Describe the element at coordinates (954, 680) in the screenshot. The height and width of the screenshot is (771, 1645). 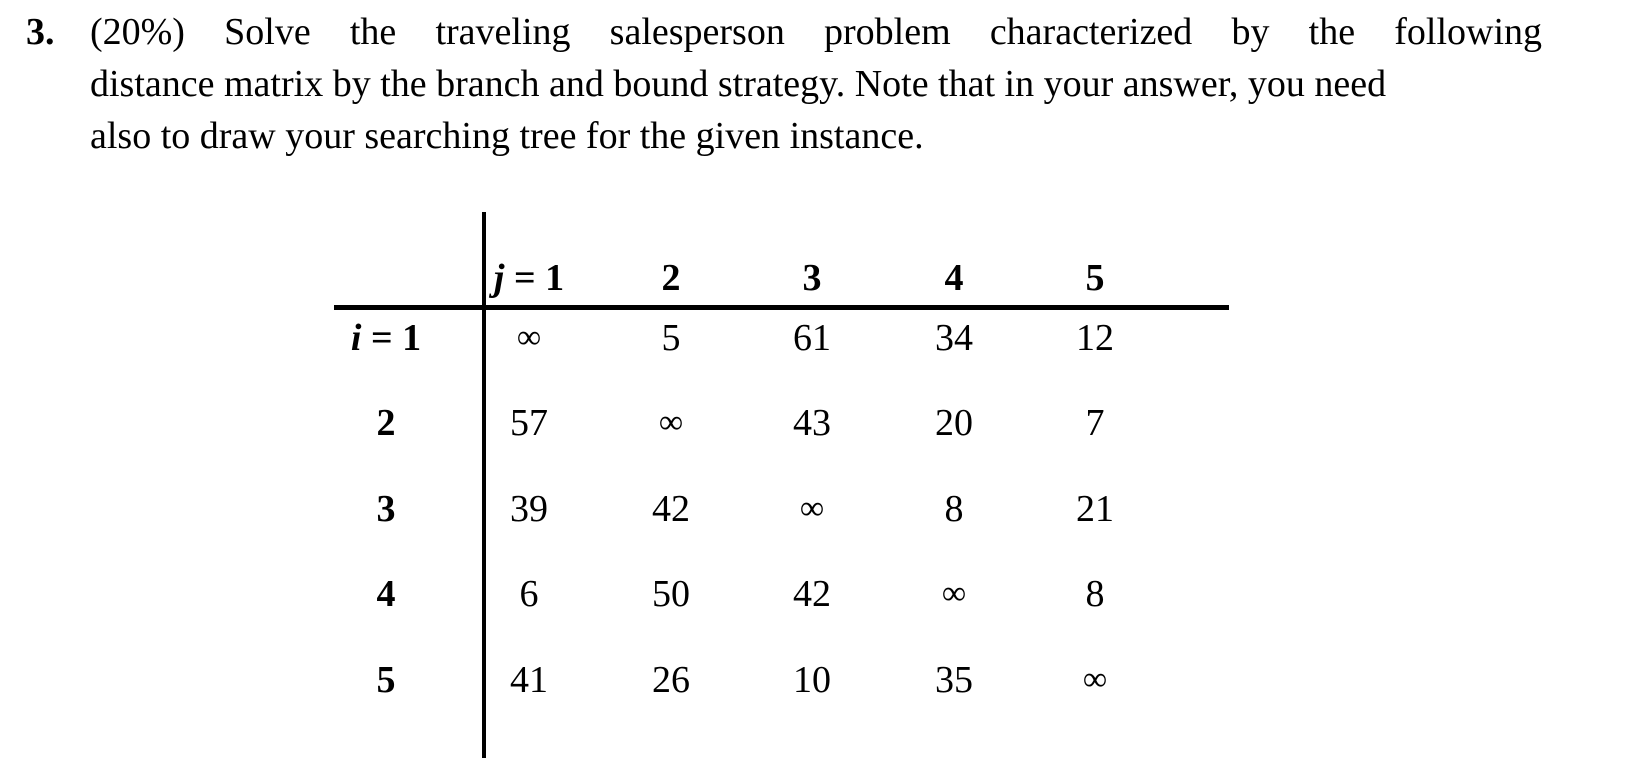
I see `matrix-cell: 35` at that location.